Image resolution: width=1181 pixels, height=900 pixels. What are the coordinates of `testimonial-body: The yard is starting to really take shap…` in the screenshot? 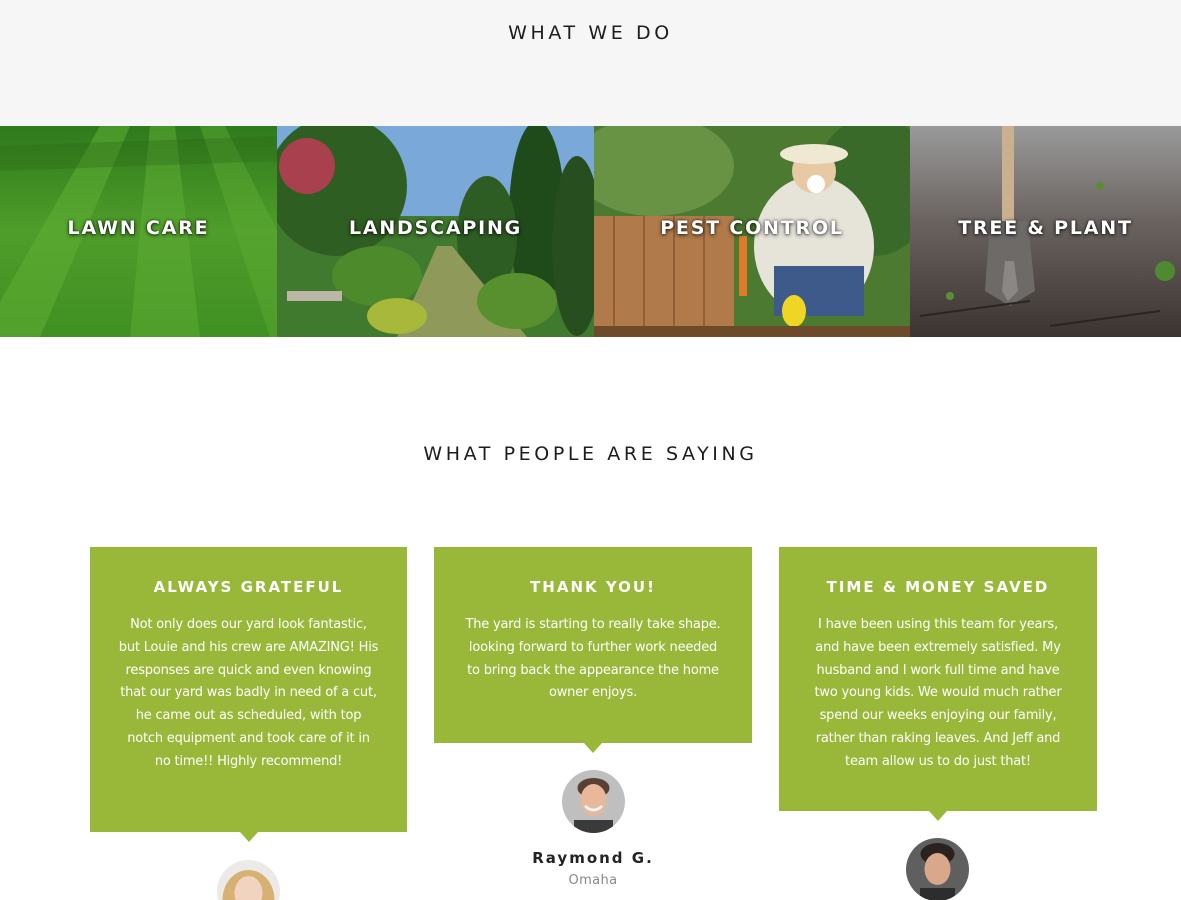 It's located at (593, 659).